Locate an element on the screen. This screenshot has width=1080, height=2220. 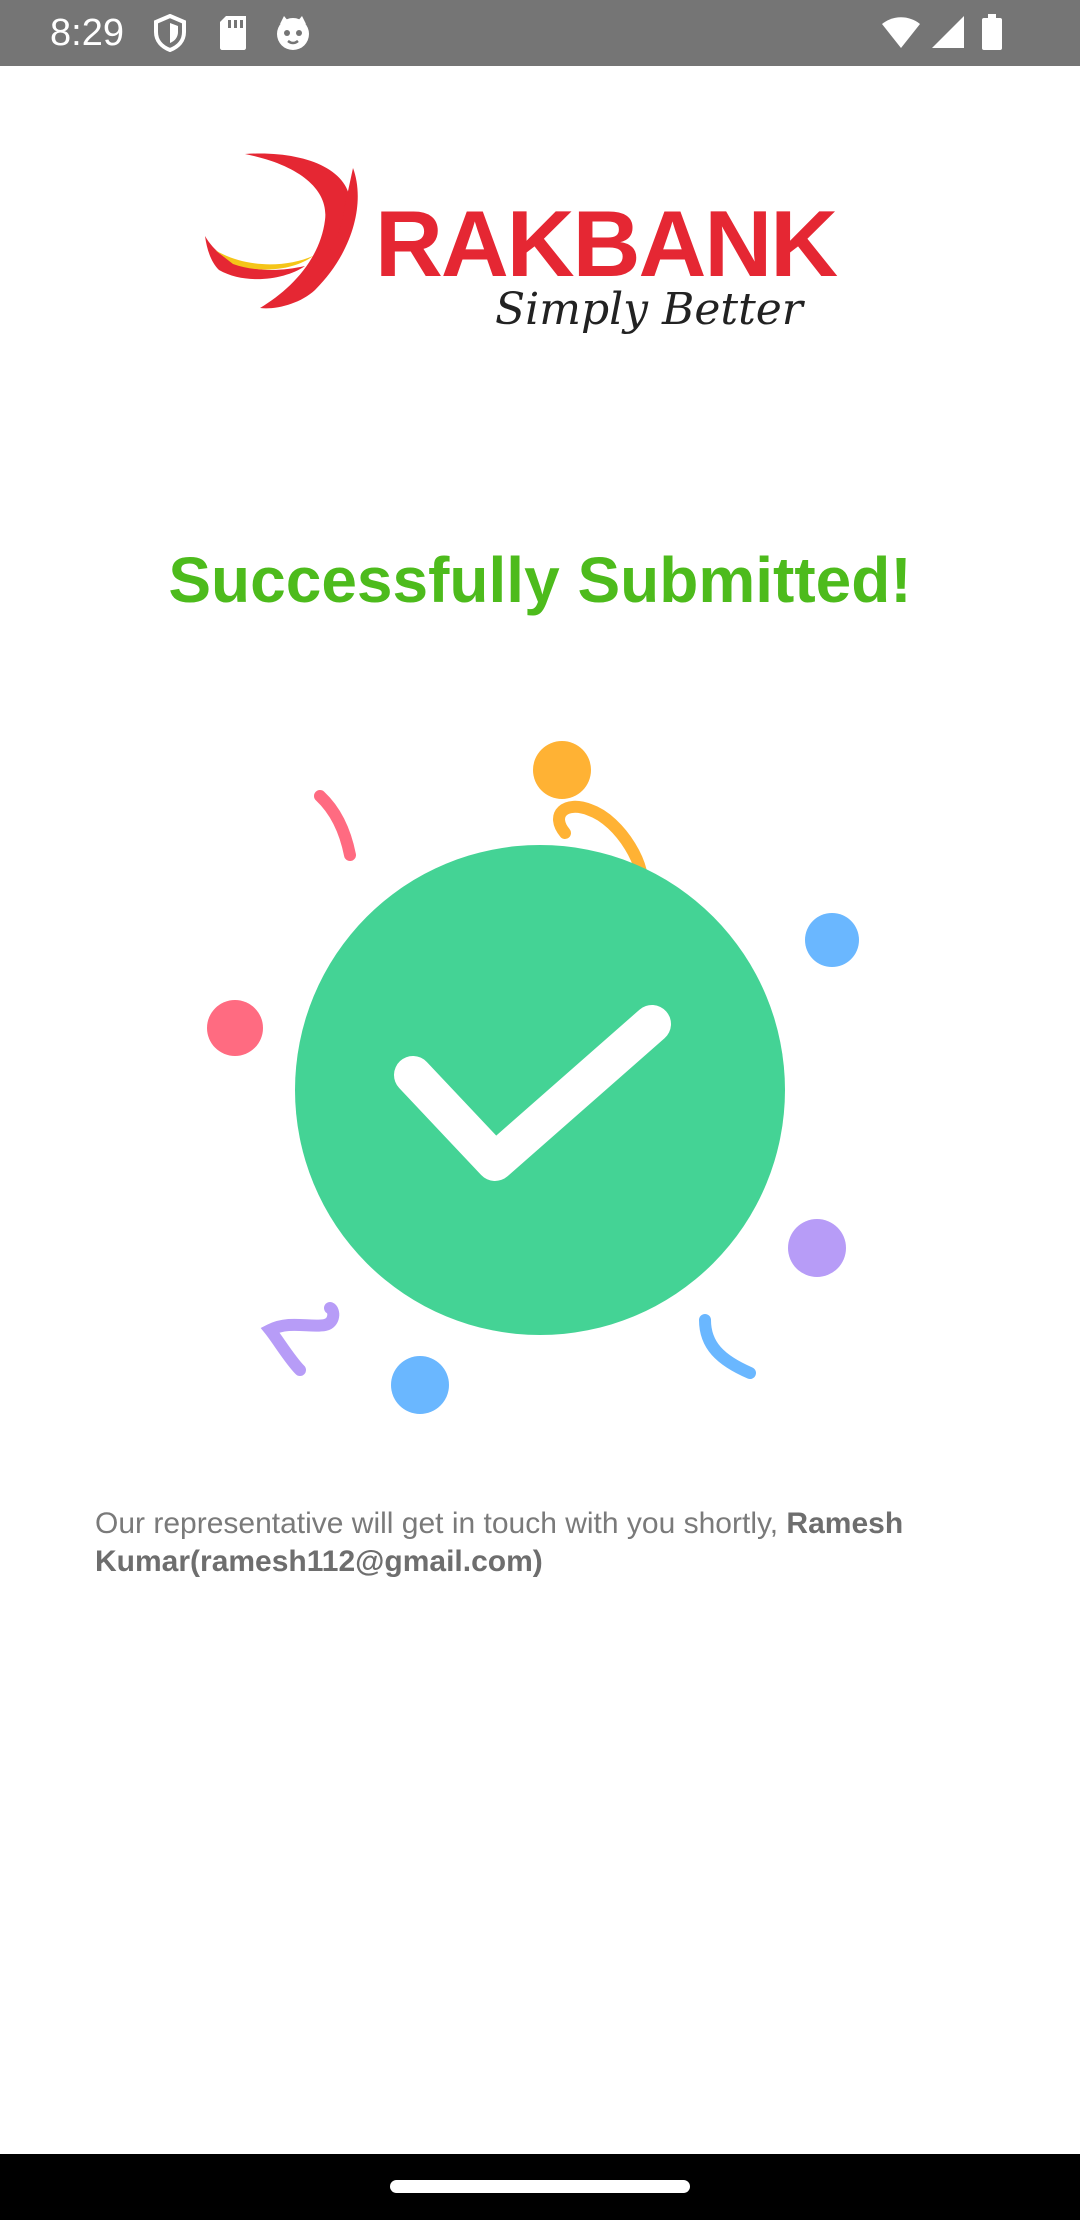
success-circle is located at coordinates (540, 1090).